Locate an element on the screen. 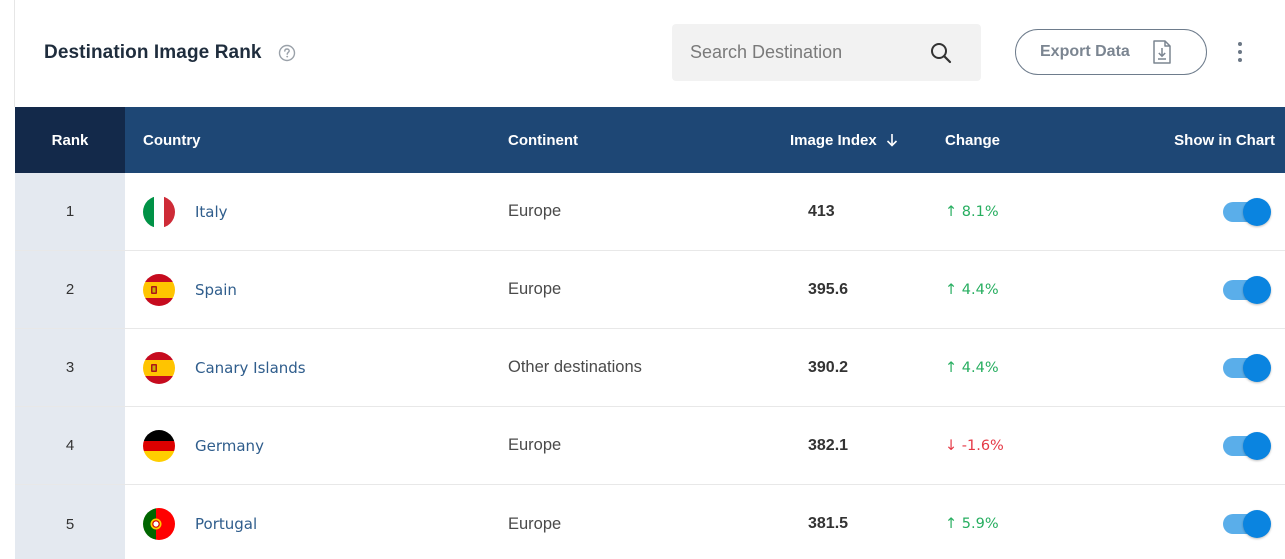  change-cell: ↑ 5.9% is located at coordinates (972, 524).